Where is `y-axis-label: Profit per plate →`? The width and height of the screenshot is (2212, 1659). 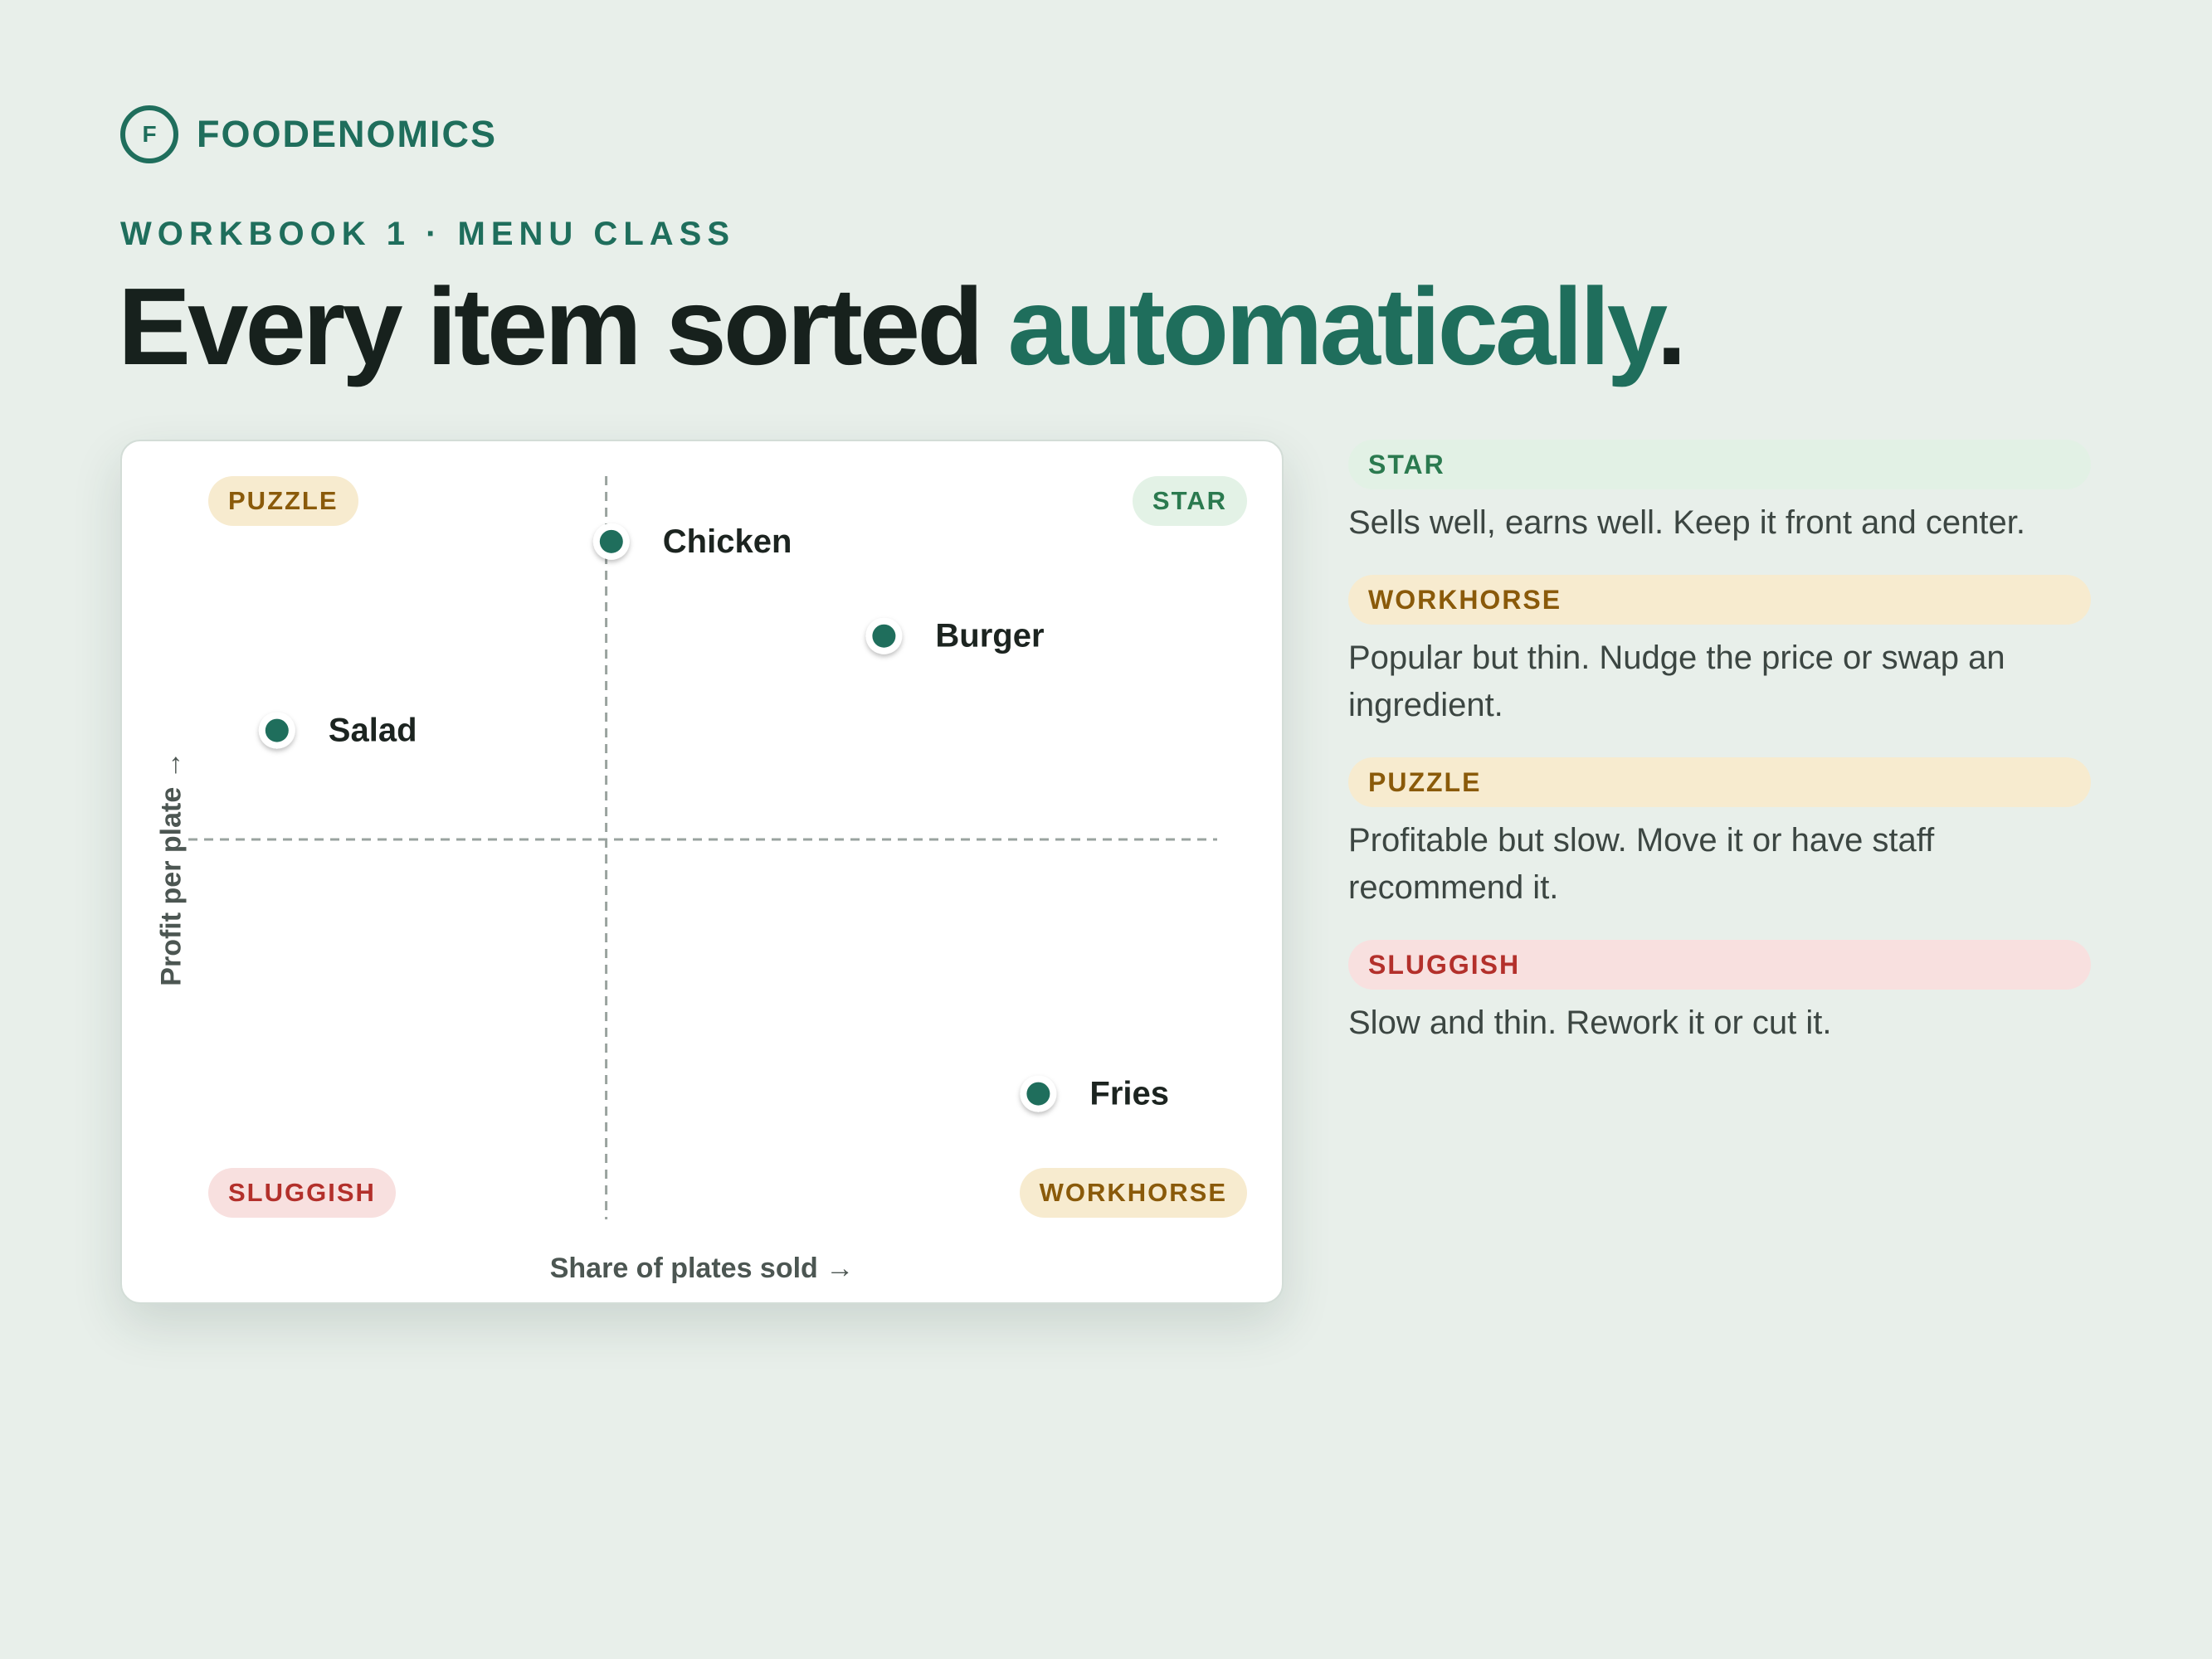
y-axis-label: Profit per plate → is located at coordinates (171, 868).